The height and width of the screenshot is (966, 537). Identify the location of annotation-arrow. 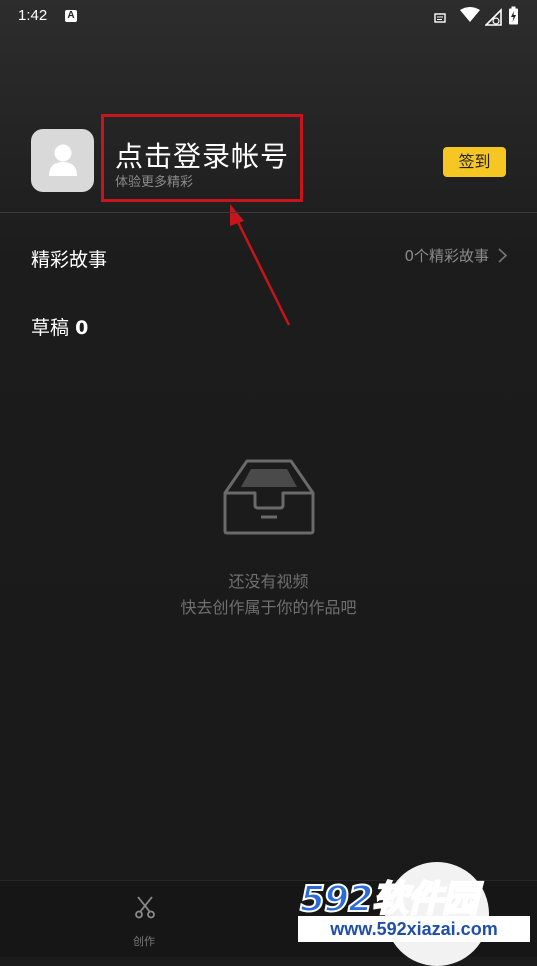
(260, 265).